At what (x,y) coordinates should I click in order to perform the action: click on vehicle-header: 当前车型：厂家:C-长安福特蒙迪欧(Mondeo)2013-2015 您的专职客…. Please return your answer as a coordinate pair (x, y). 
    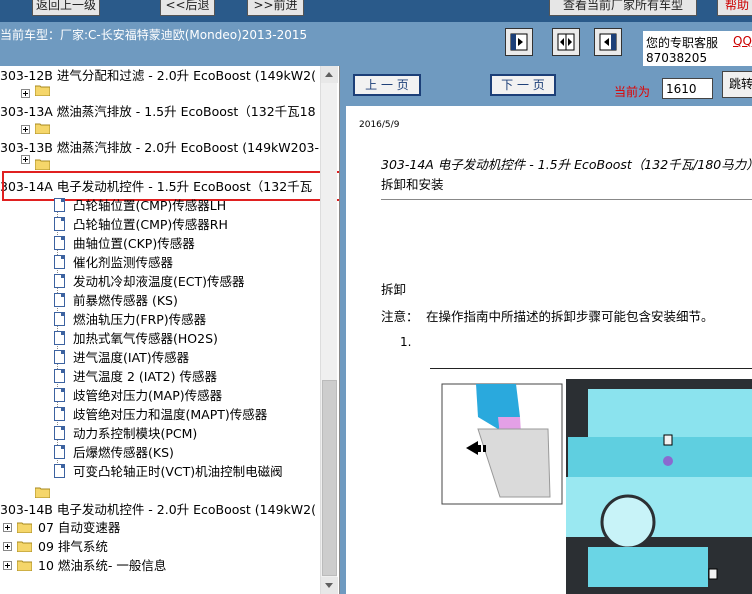
    Looking at the image, I should click on (376, 44).